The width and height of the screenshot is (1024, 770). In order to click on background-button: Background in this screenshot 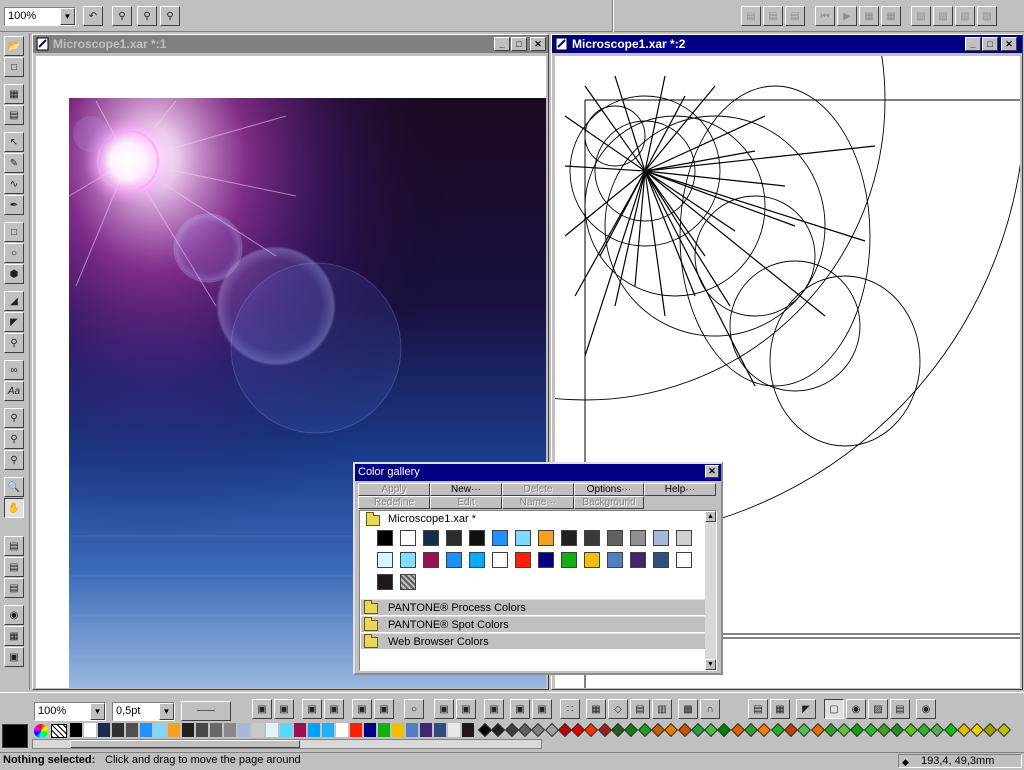, I will do `click(609, 502)`.